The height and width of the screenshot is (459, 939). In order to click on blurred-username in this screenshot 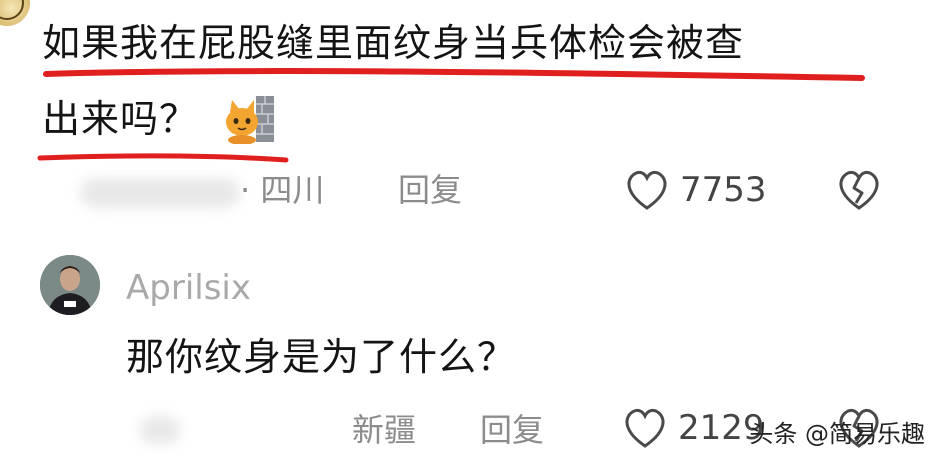, I will do `click(160, 193)`.